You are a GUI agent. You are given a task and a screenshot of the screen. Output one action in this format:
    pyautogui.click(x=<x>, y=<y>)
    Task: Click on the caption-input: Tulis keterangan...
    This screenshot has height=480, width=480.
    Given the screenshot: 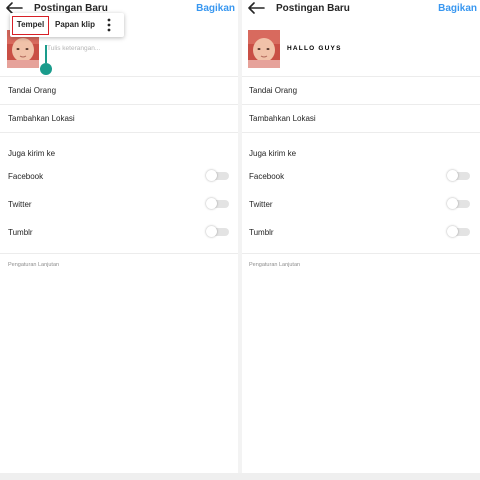 What is the action you would take?
    pyautogui.click(x=73, y=48)
    